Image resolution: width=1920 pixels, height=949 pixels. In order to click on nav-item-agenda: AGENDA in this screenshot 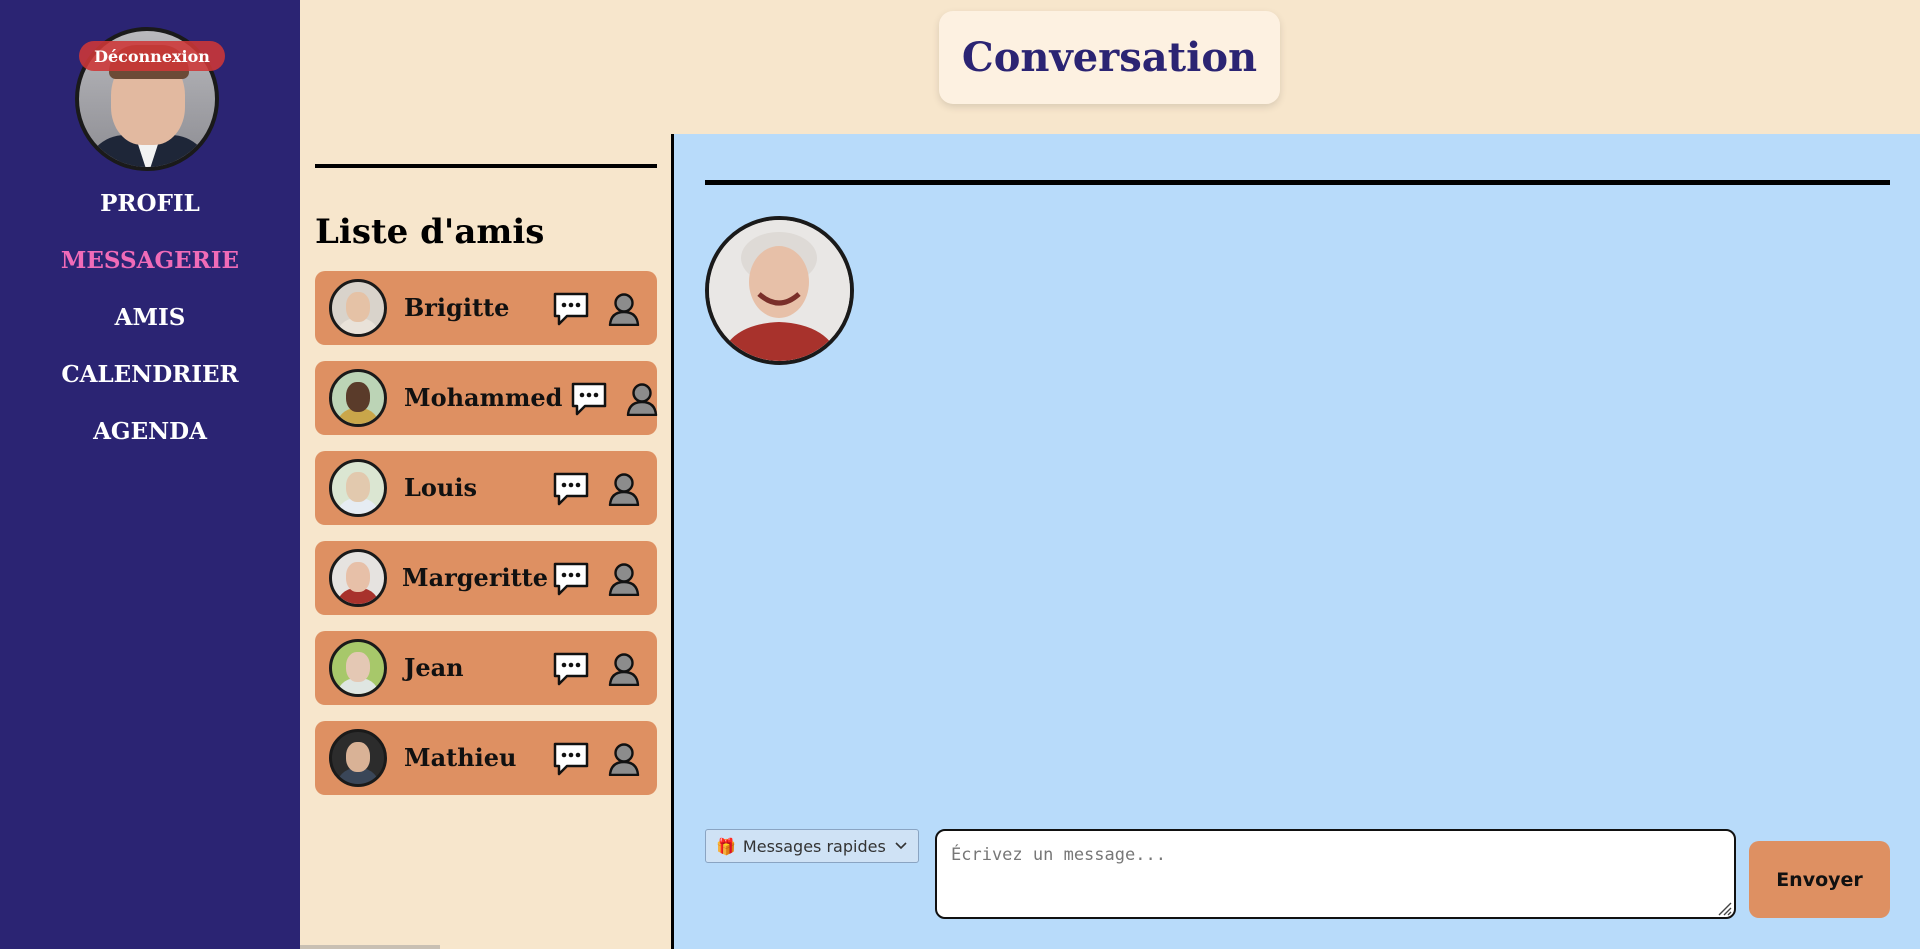, I will do `click(150, 442)`.